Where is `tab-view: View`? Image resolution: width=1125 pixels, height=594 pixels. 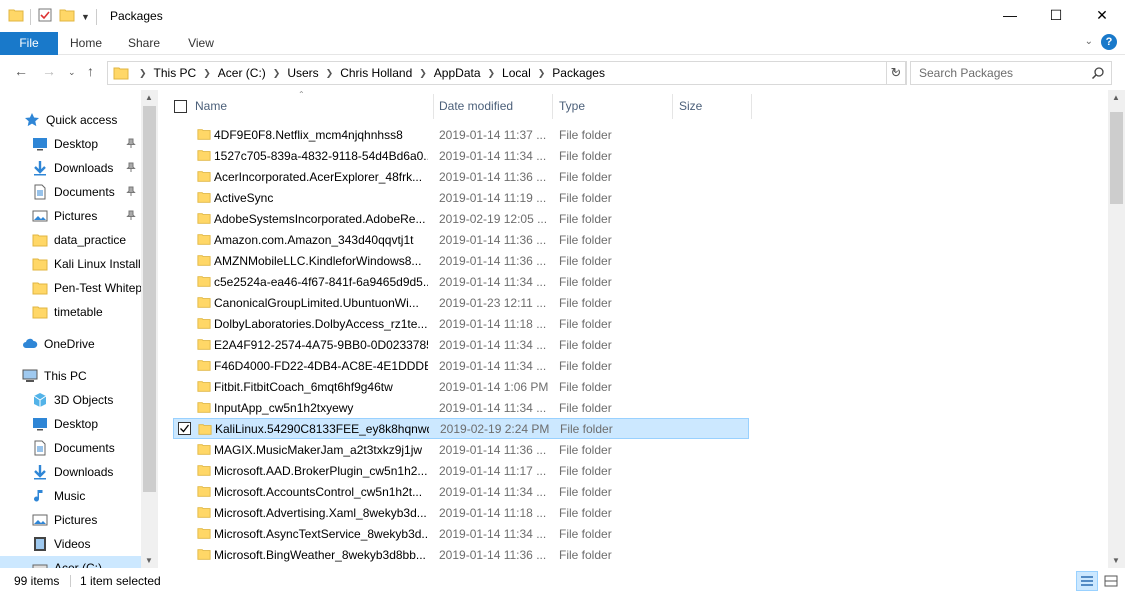
tab-view: View is located at coordinates (201, 43).